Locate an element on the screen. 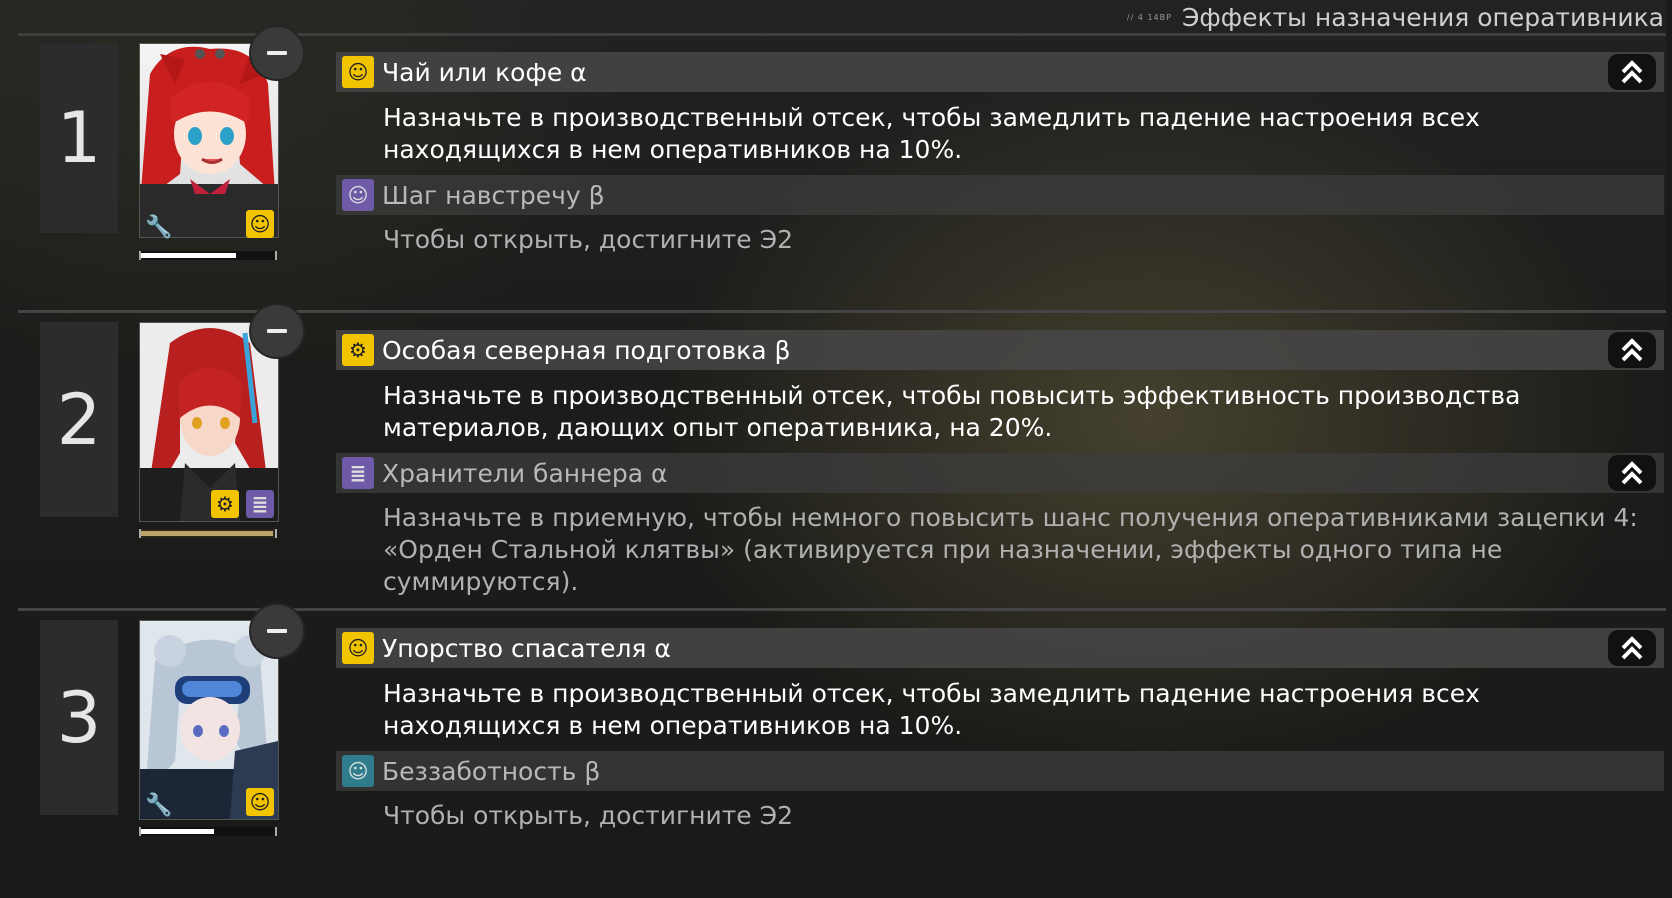 The image size is (1672, 898). skill-name: Упорство спасателя α is located at coordinates (526, 648).